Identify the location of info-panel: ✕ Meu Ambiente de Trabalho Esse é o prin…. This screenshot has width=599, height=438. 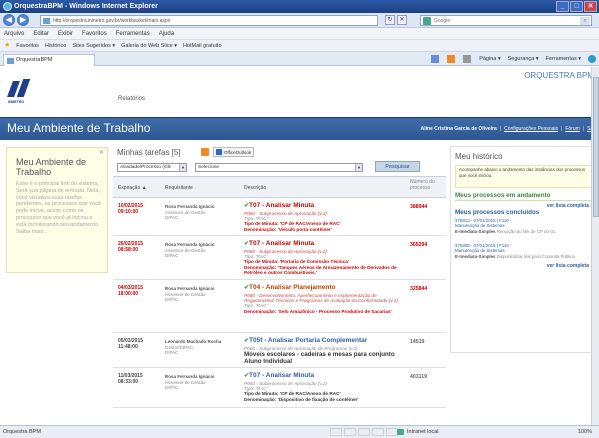
(57, 210).